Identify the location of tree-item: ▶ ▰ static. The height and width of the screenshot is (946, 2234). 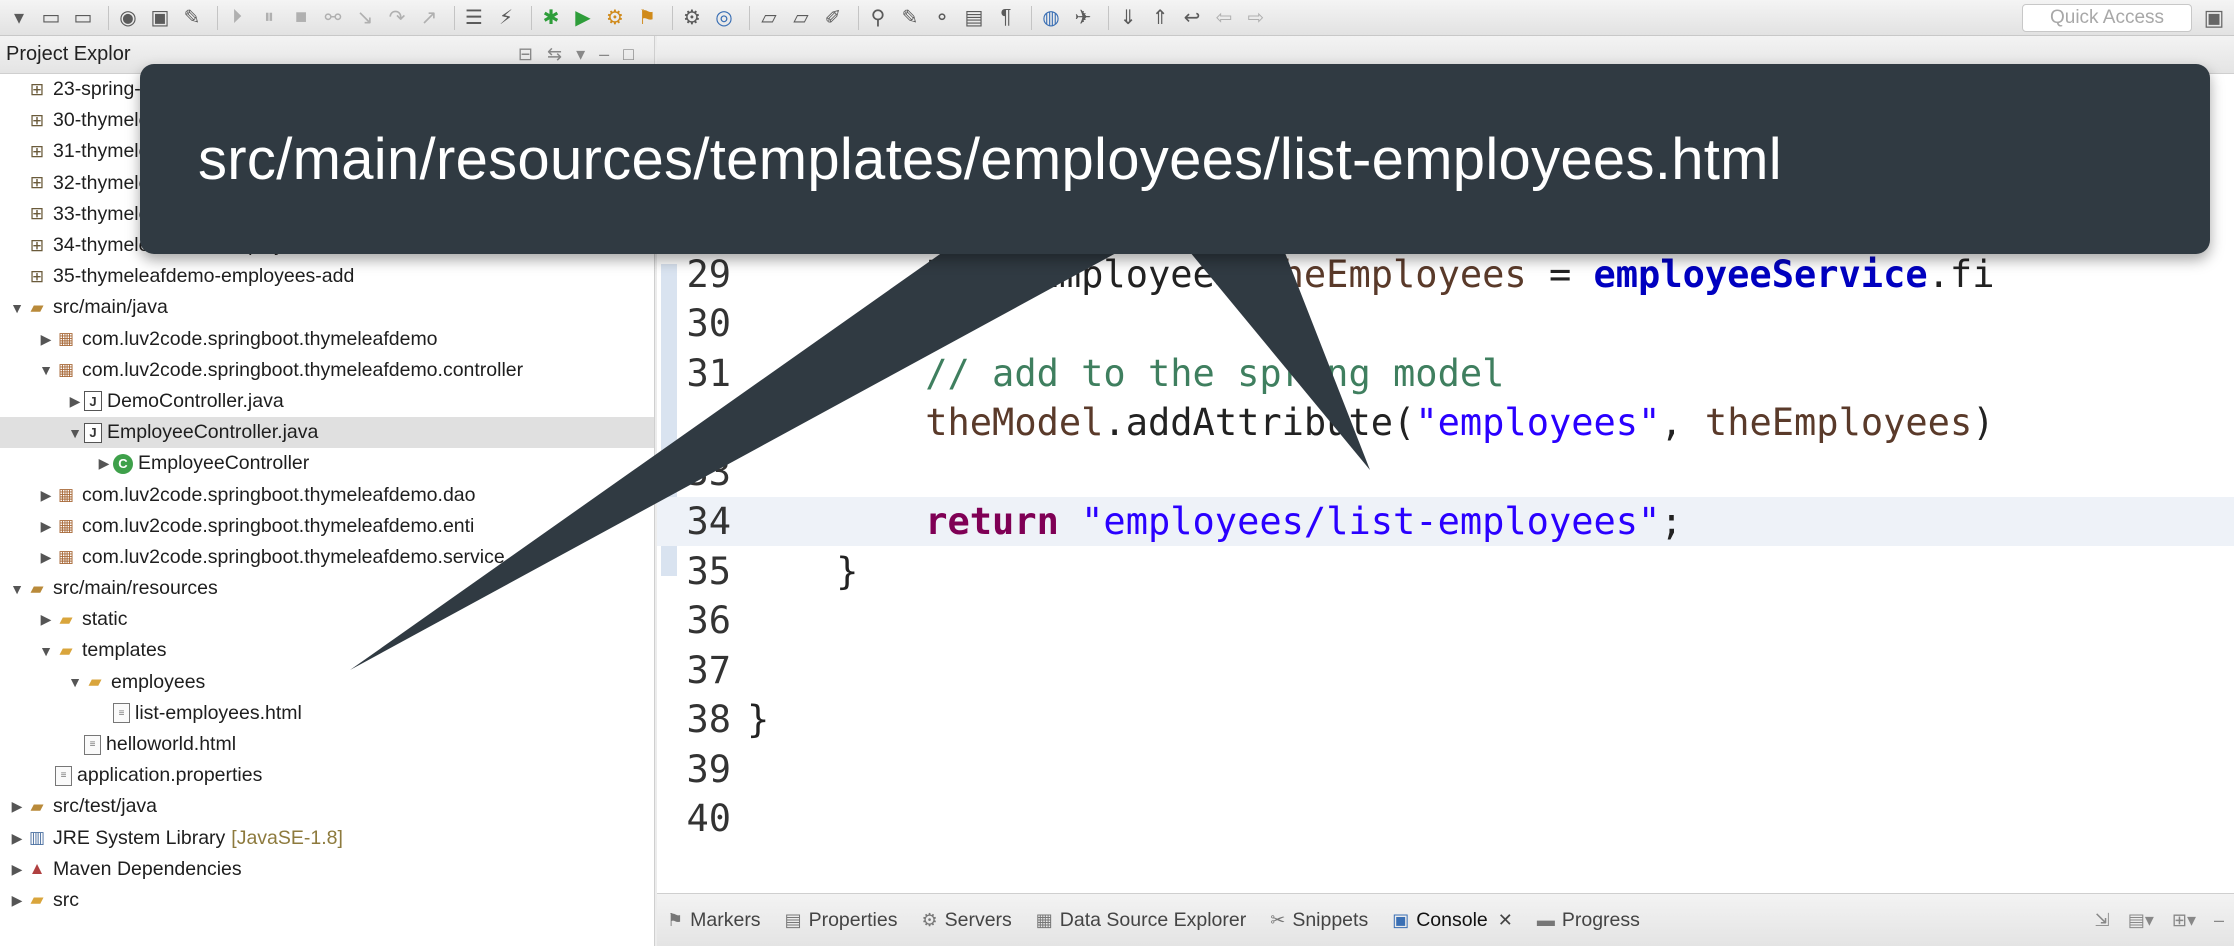
(327, 619).